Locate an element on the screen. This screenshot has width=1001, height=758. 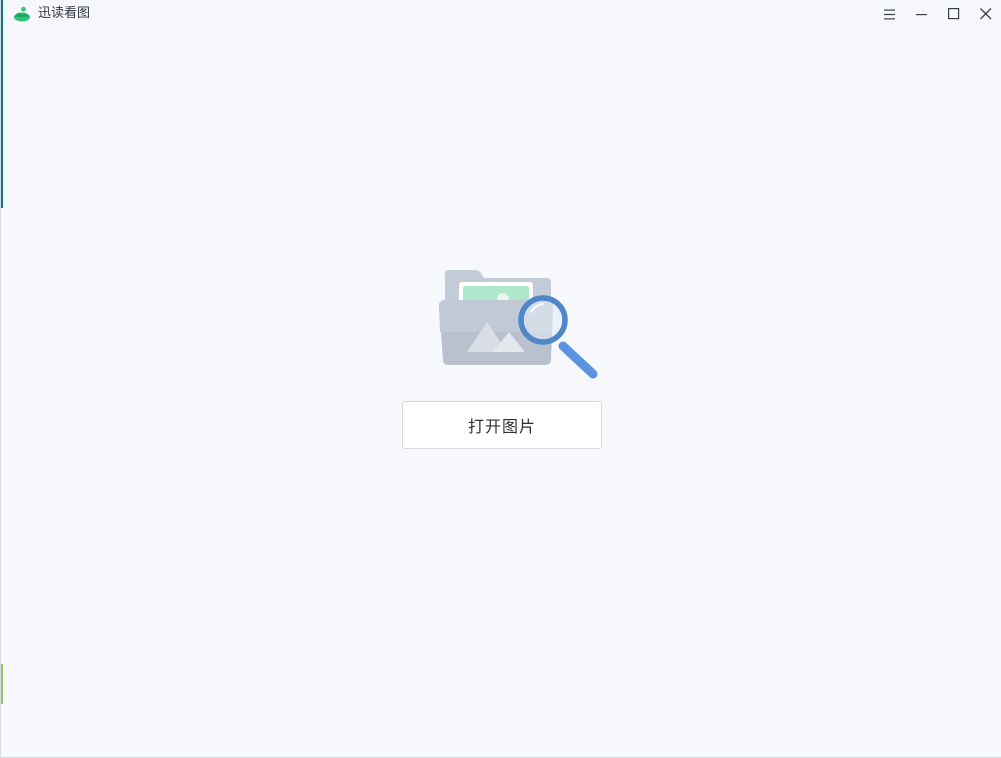
maximize-button is located at coordinates (954, 14).